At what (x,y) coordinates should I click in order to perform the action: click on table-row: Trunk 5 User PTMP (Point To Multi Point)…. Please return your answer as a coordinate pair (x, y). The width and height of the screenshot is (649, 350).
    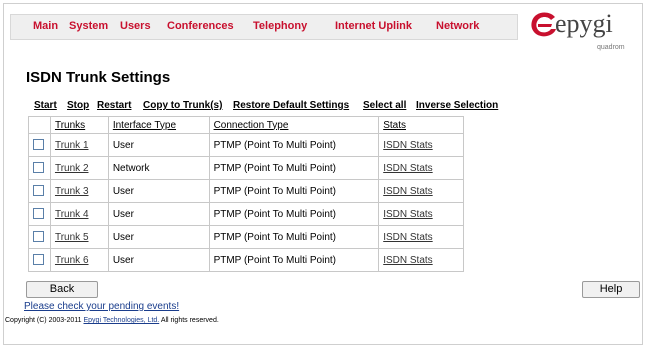
    Looking at the image, I should click on (246, 237).